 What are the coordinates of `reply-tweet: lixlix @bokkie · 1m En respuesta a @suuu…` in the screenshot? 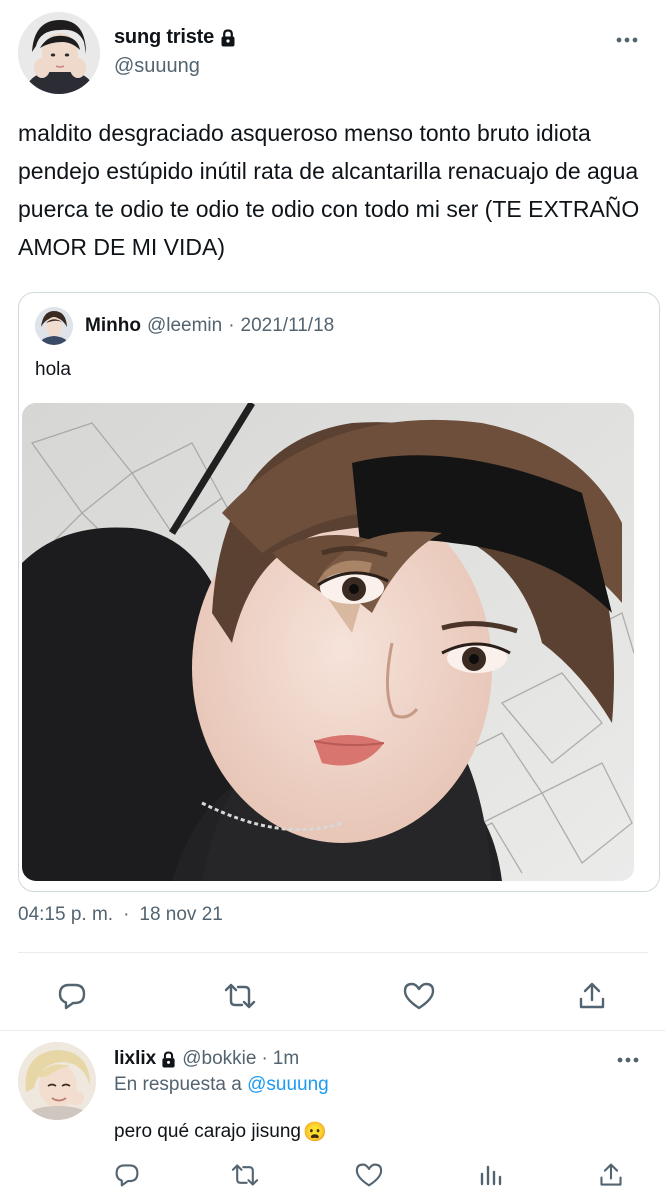 It's located at (332, 1117).